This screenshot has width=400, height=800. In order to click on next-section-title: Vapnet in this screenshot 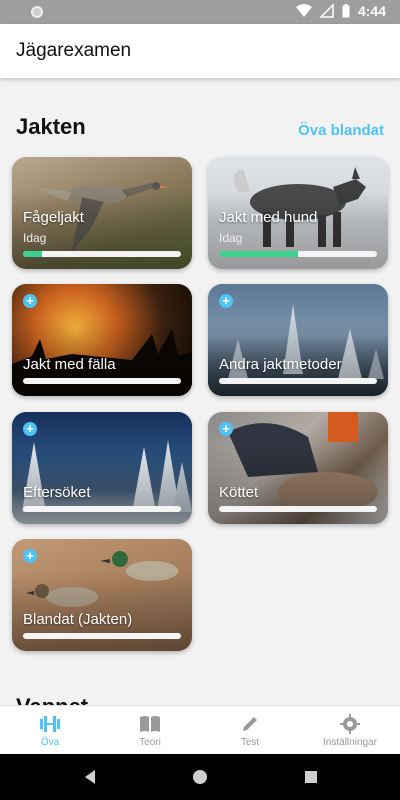, I will do `click(52, 699)`.